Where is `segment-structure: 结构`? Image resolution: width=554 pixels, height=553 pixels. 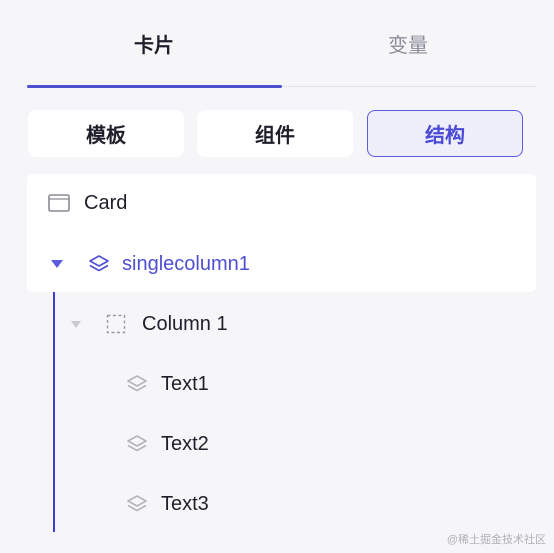
segment-structure: 结构 is located at coordinates (445, 133).